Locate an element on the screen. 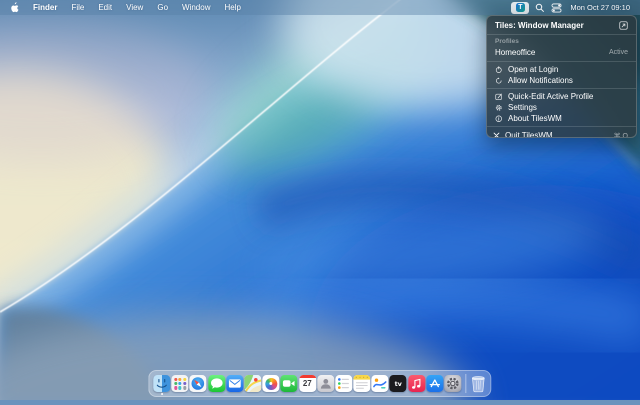 The height and width of the screenshot is (405, 640). menu-item-allow-notifications: Allow Notifications is located at coordinates (561, 80).